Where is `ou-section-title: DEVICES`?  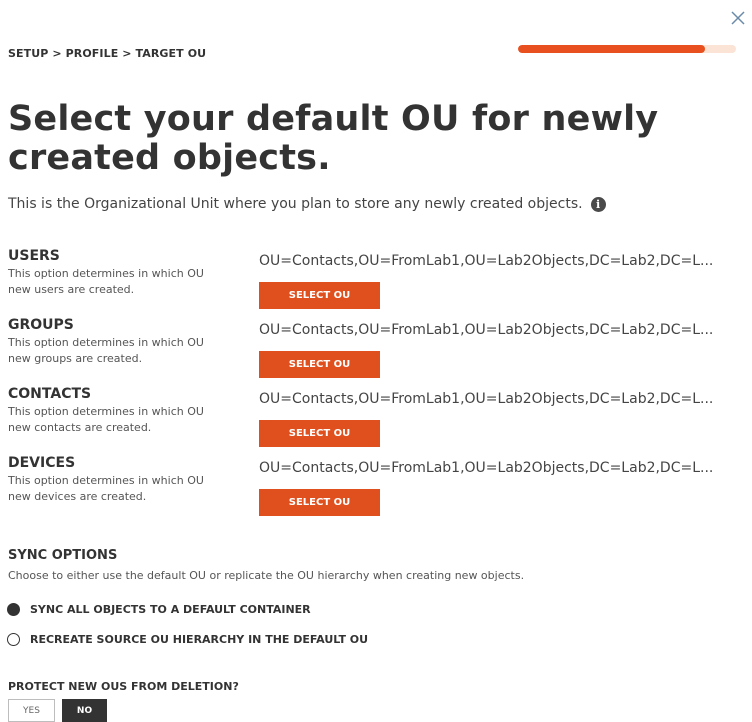 ou-section-title: DEVICES is located at coordinates (42, 463).